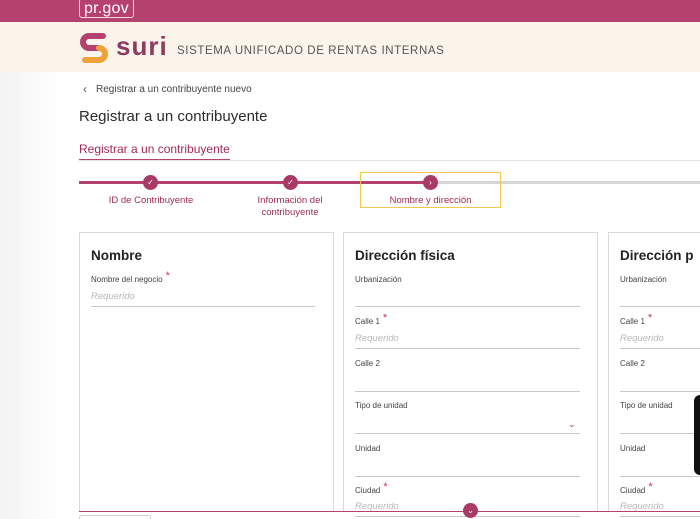  What do you see at coordinates (106, 9) in the screenshot?
I see `prgov-link: pr.gov` at bounding box center [106, 9].